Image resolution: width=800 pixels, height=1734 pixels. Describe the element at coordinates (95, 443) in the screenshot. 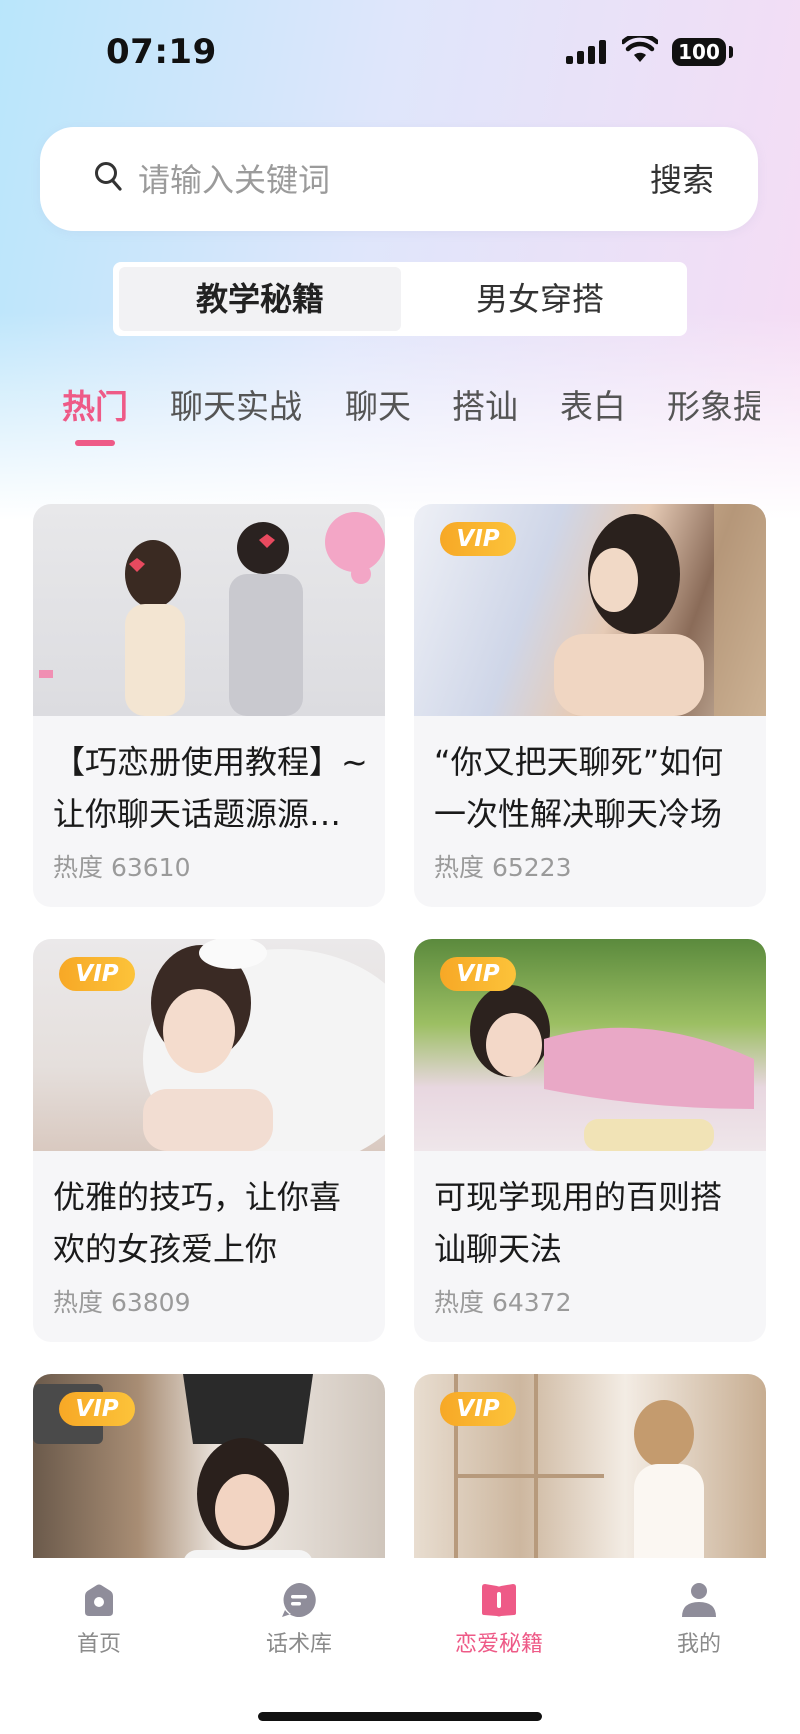

I see `active-tab-indicator` at that location.